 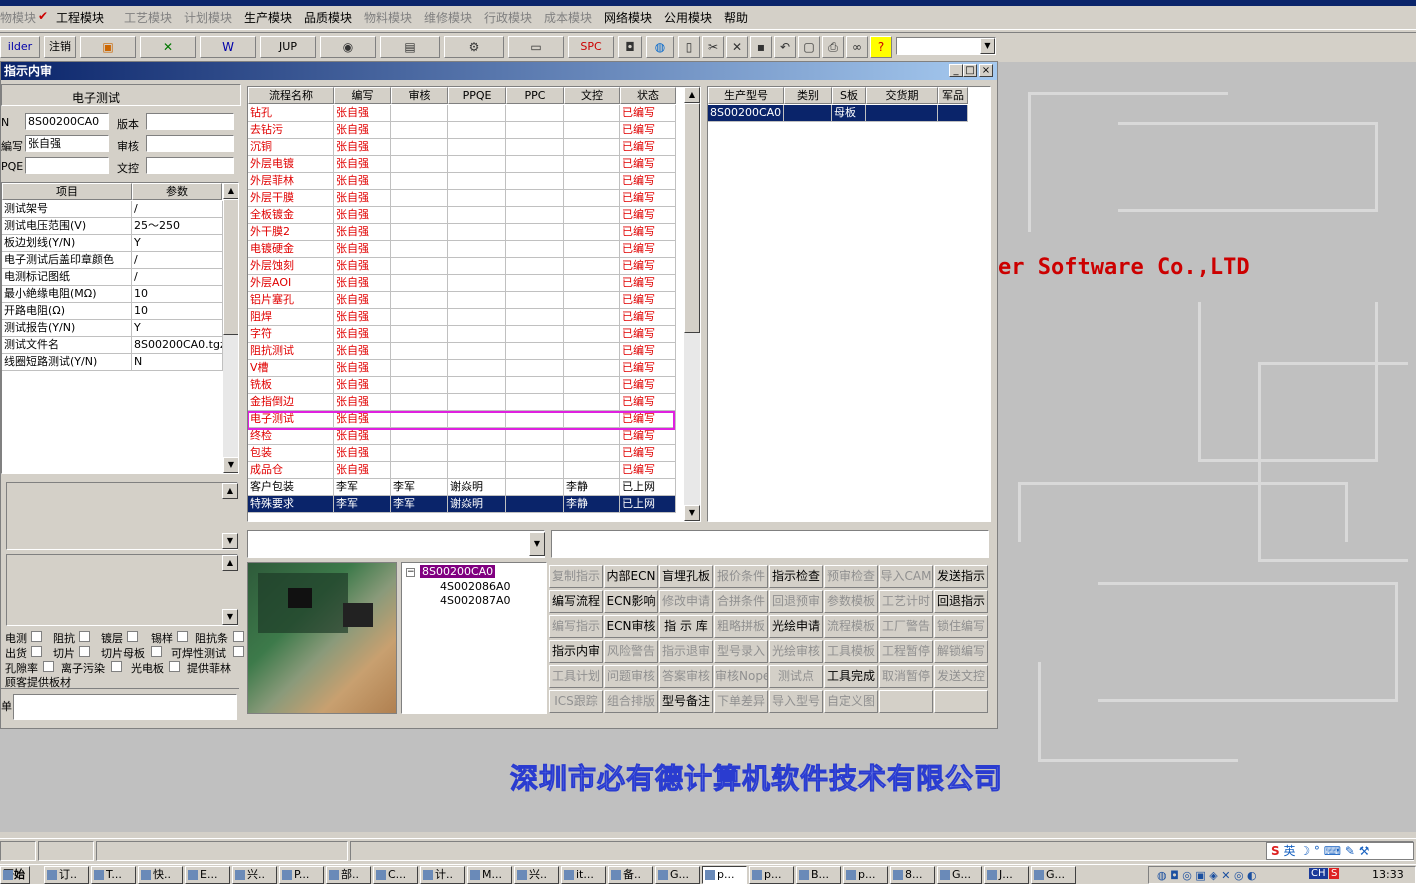 I want to click on report-icon: ▣, so click(x=108, y=47).